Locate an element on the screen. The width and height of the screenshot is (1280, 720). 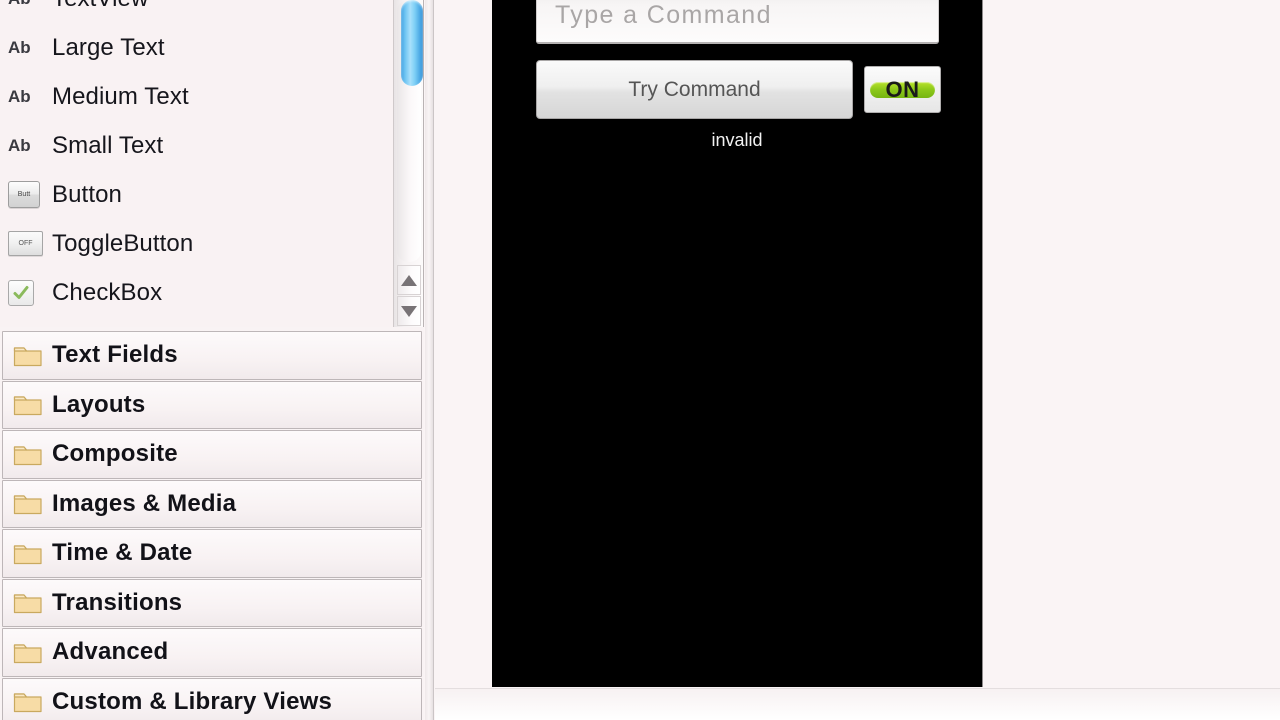
checkbox-widget-icon is located at coordinates (26, 292).